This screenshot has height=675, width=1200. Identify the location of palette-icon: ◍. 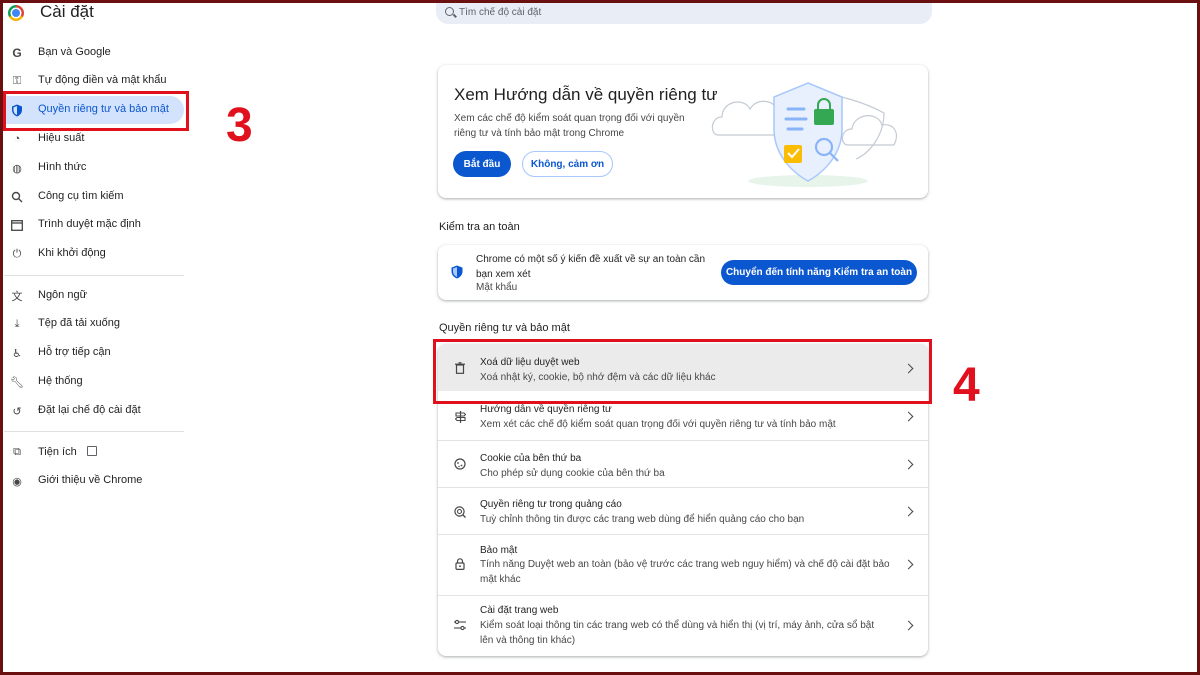
(17, 168).